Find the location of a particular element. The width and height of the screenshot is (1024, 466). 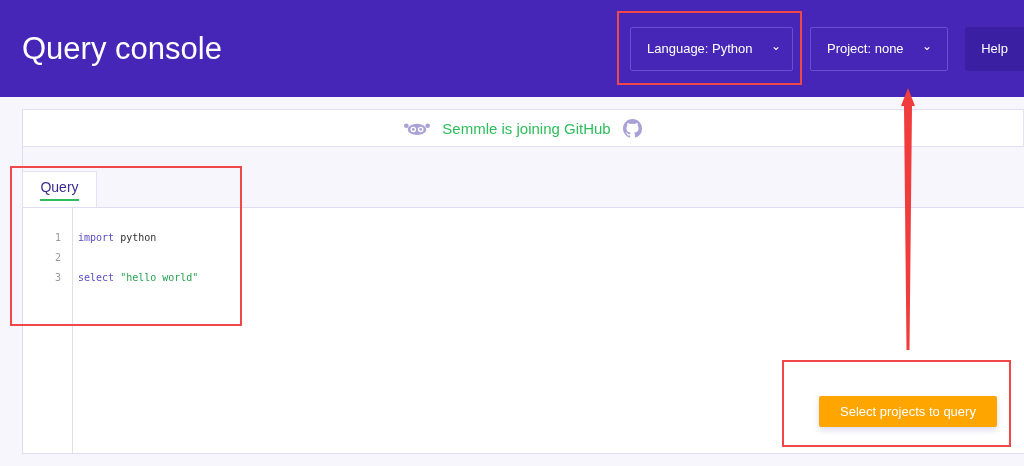

code-line: select "hello world" is located at coordinates (138, 277).